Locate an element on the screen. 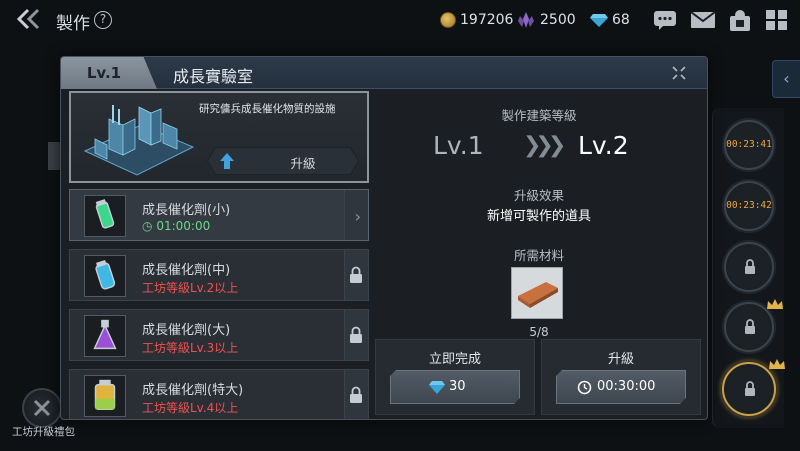 The height and width of the screenshot is (451, 800). upgrade-pack-button is located at coordinates (42, 408).